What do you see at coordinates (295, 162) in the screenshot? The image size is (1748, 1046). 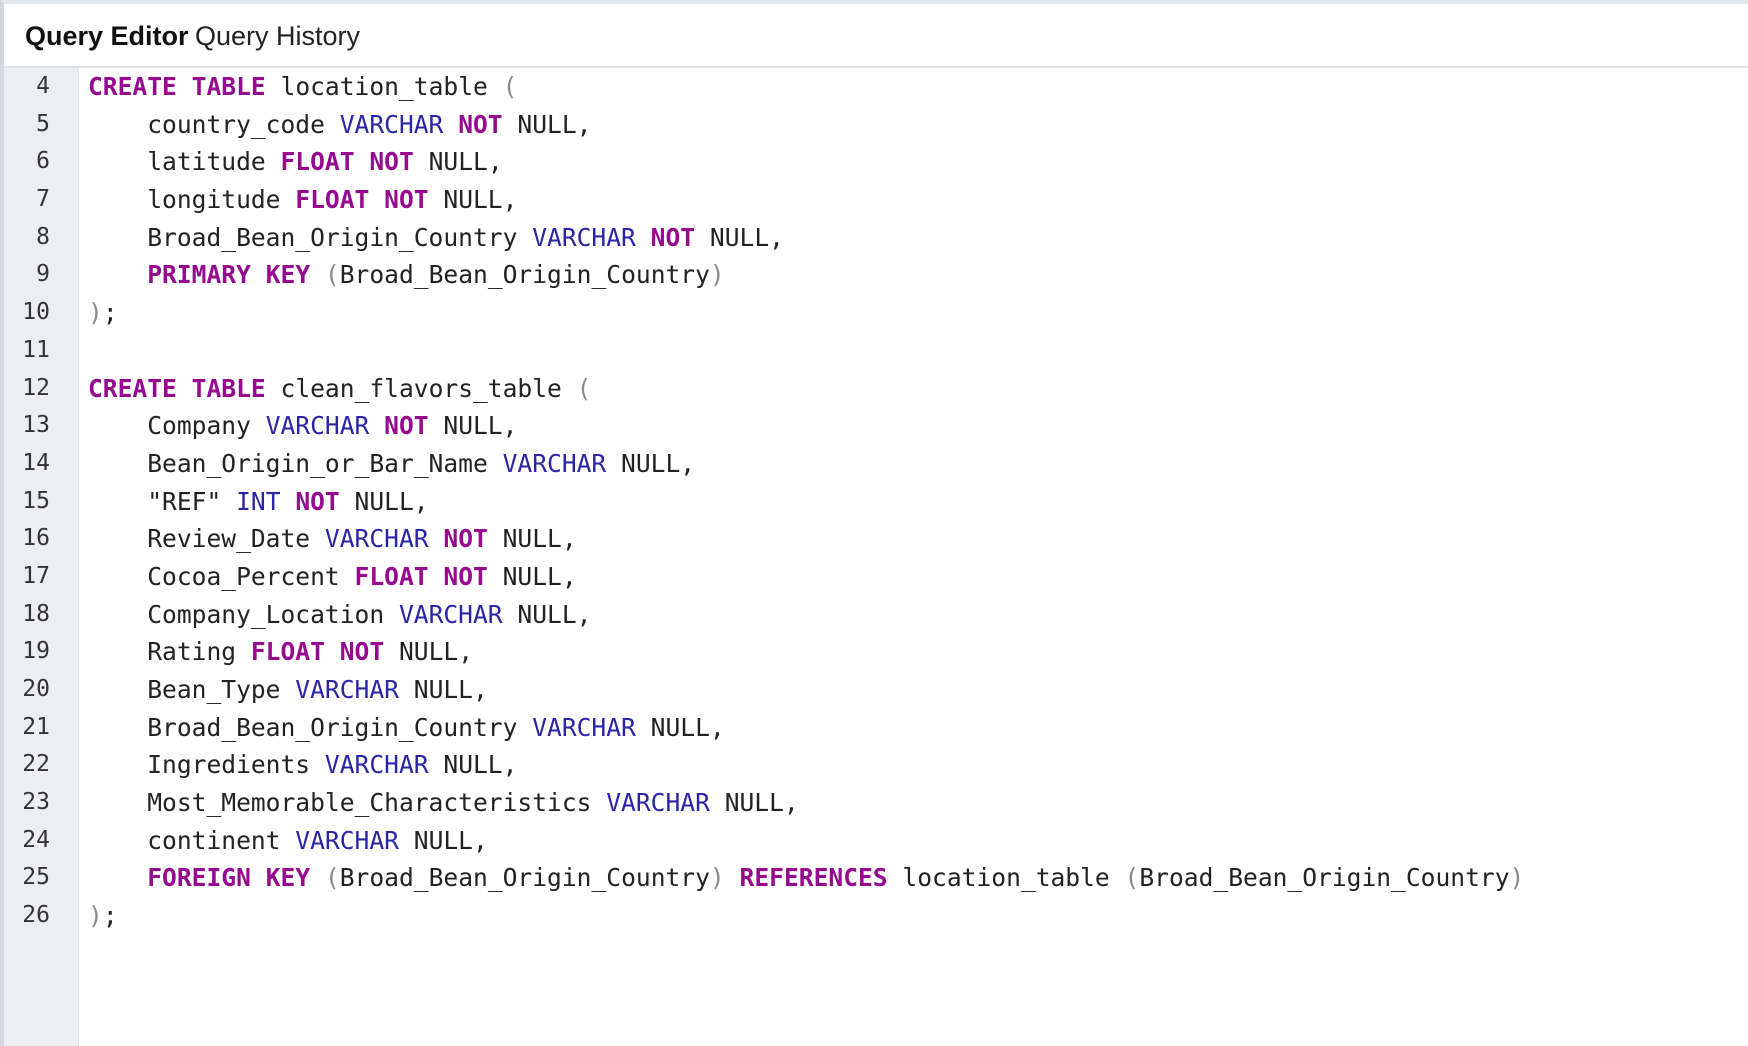 I see `code-text: latitude FLOAT NOT NULL,` at bounding box center [295, 162].